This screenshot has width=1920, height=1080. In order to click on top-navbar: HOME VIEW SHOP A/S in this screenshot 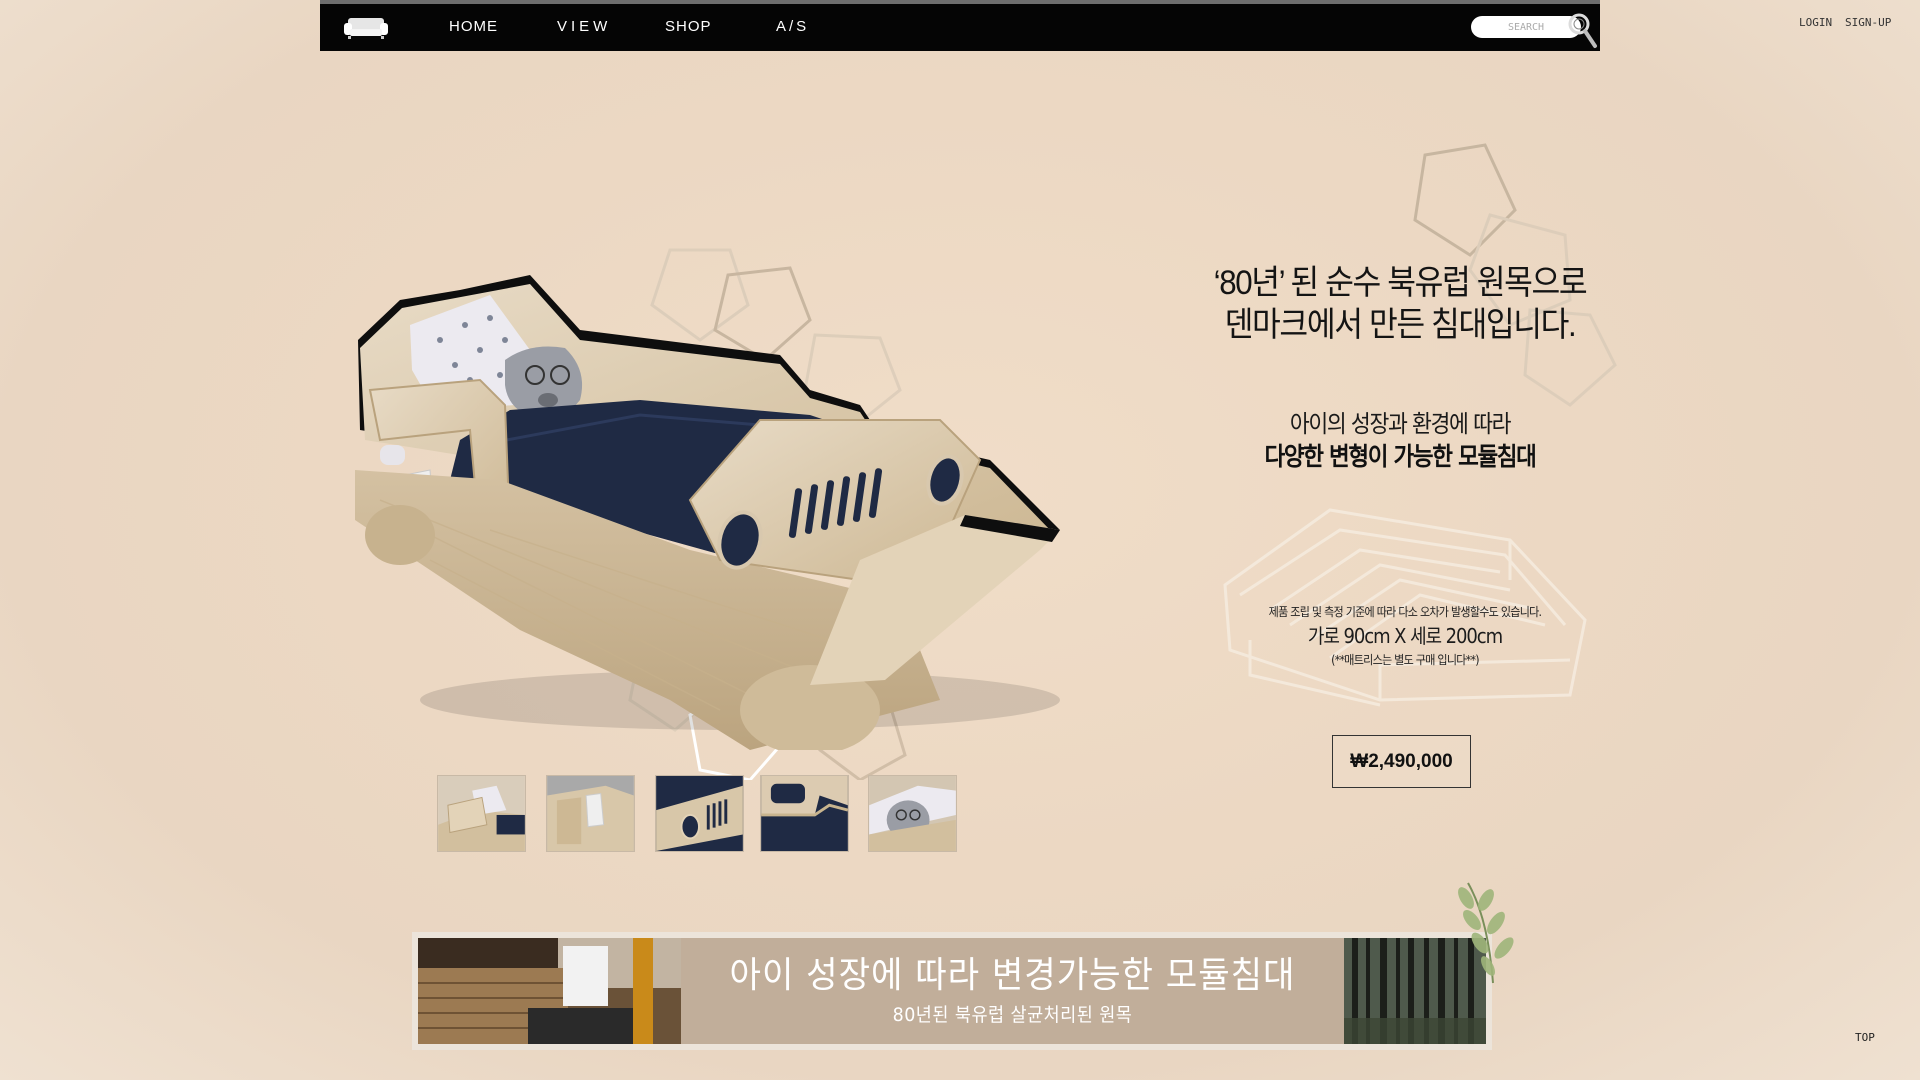, I will do `click(960, 25)`.